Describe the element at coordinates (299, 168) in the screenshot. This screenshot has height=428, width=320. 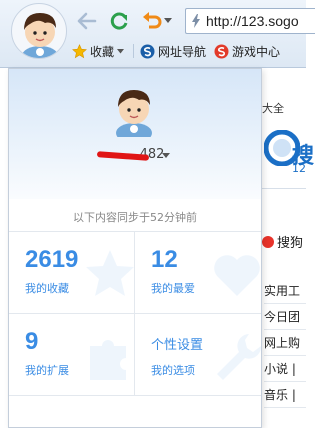
I see `page-brand-sub: 12` at that location.